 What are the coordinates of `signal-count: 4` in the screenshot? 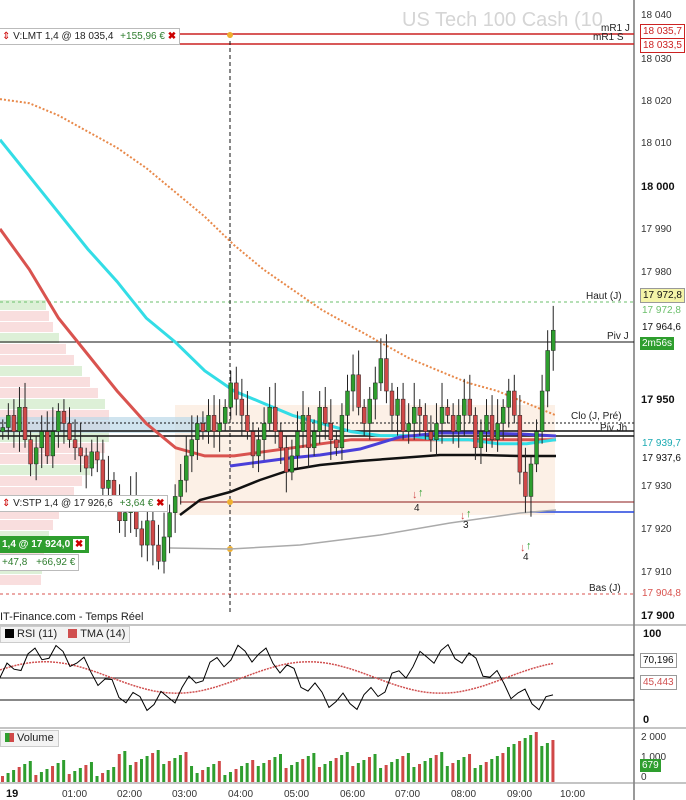 It's located at (526, 557).